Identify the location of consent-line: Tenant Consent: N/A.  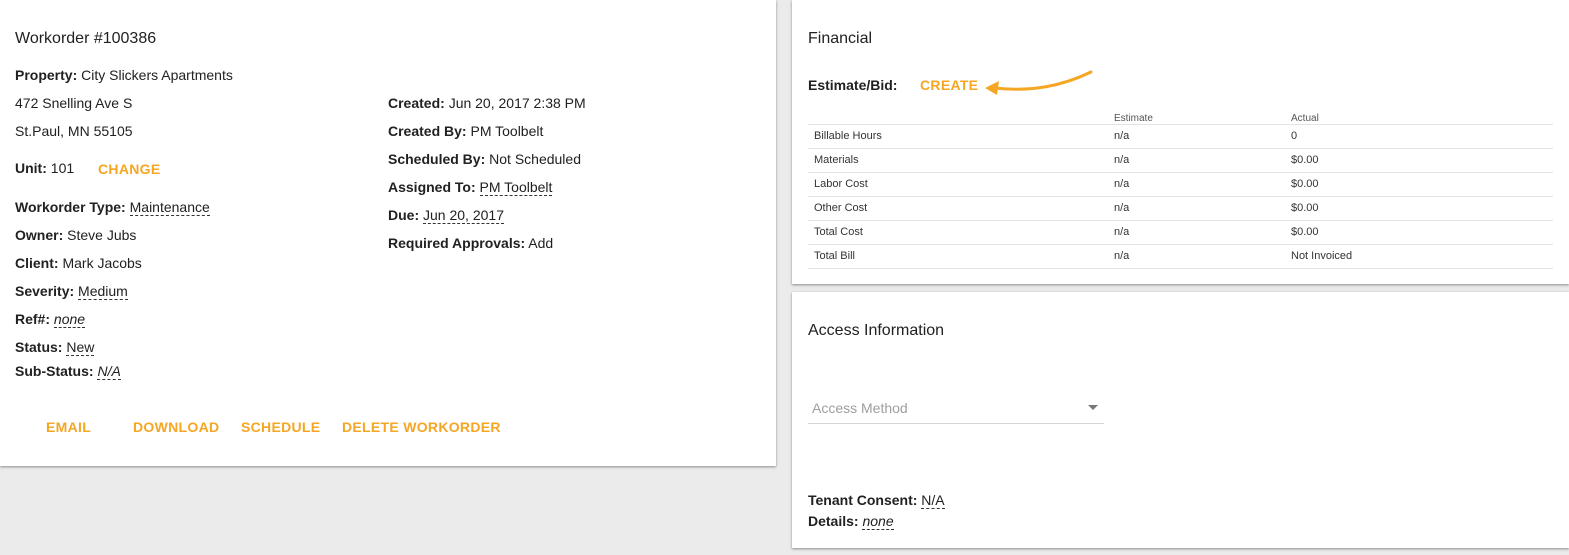
(876, 500).